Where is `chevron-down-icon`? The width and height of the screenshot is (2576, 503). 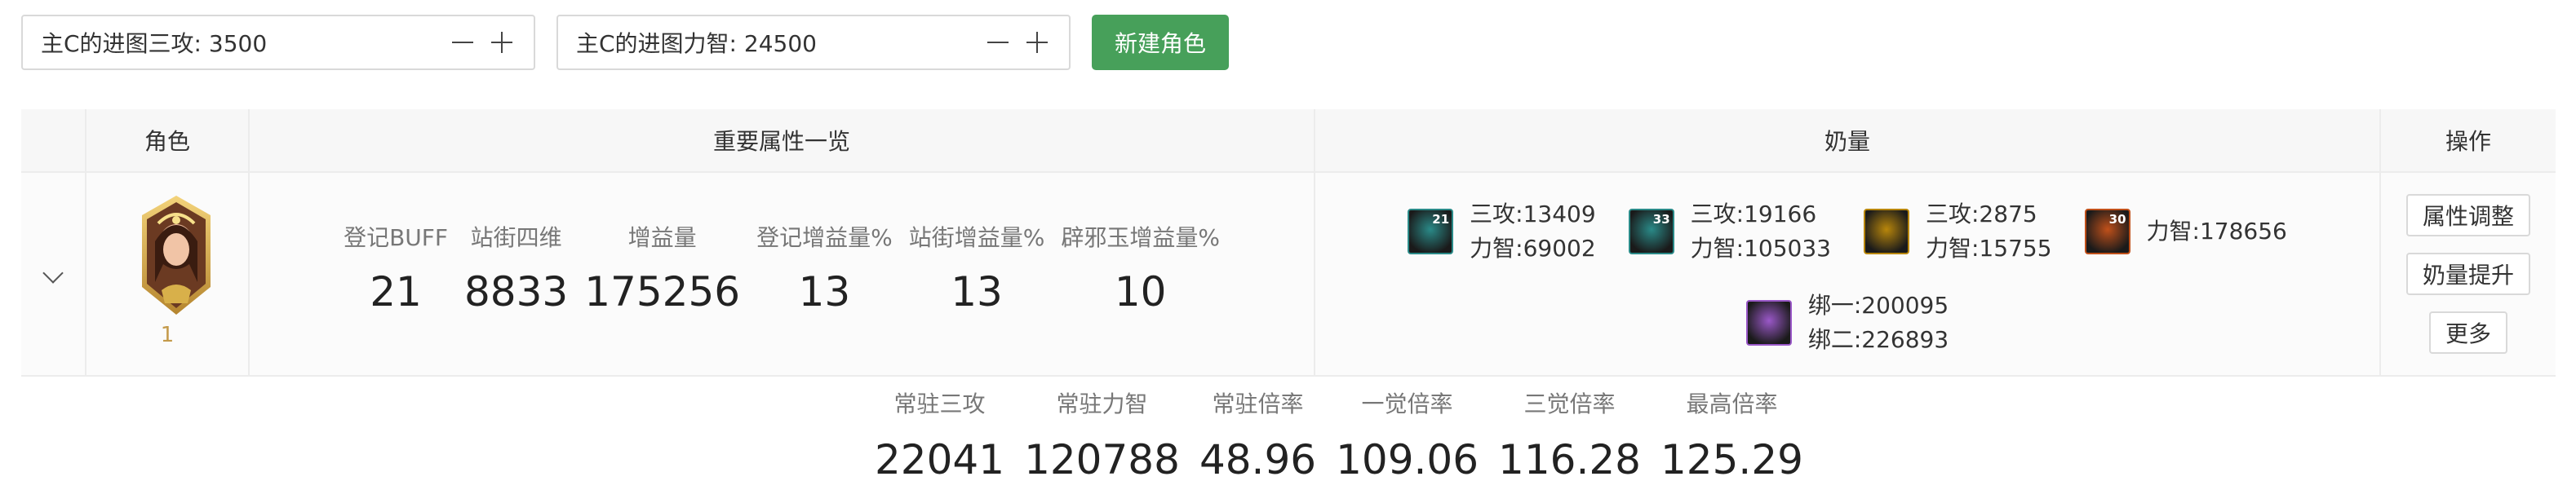
chevron-down-icon is located at coordinates (53, 273).